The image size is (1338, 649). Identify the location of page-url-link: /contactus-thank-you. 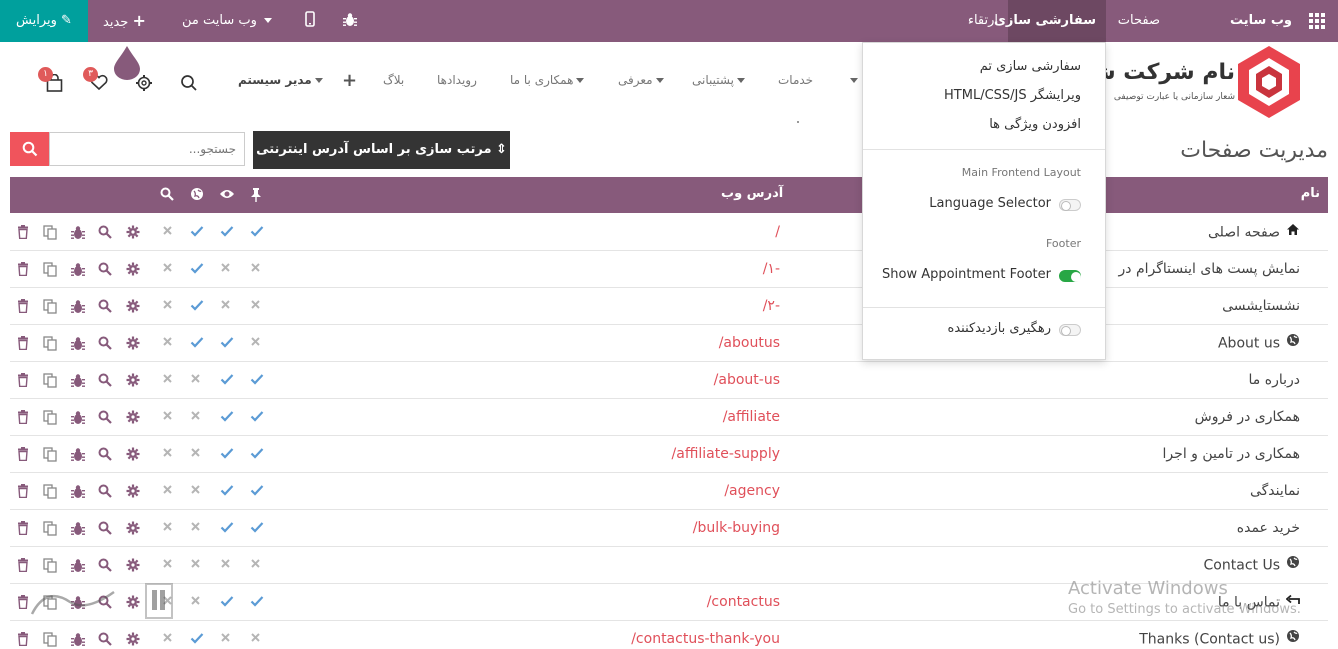
(645, 635).